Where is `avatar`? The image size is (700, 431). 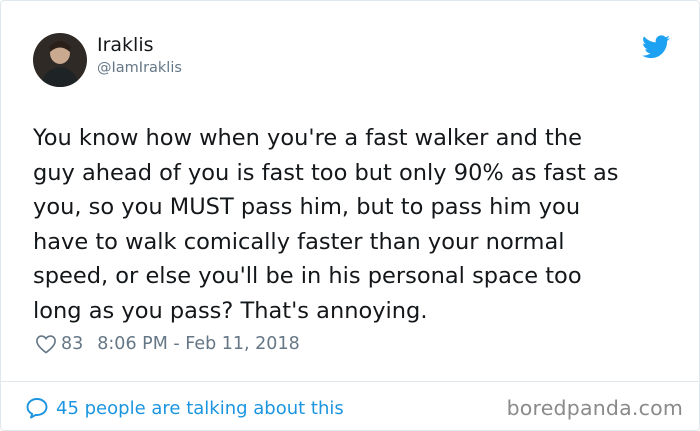
avatar is located at coordinates (60, 60).